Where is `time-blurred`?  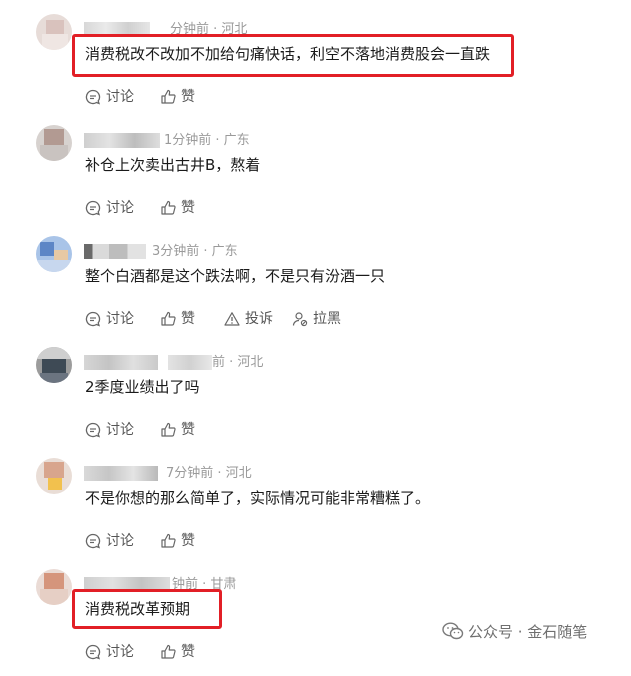 time-blurred is located at coordinates (190, 362).